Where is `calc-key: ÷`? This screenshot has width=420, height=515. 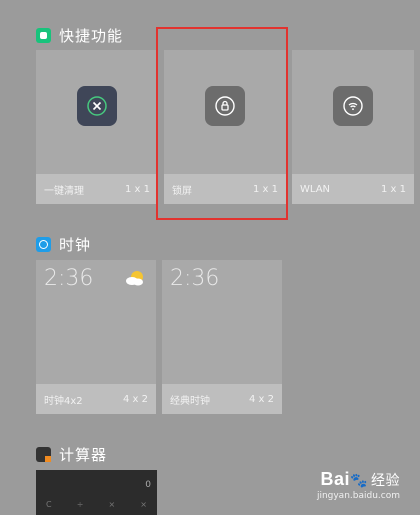 calc-key: ÷ is located at coordinates (80, 504).